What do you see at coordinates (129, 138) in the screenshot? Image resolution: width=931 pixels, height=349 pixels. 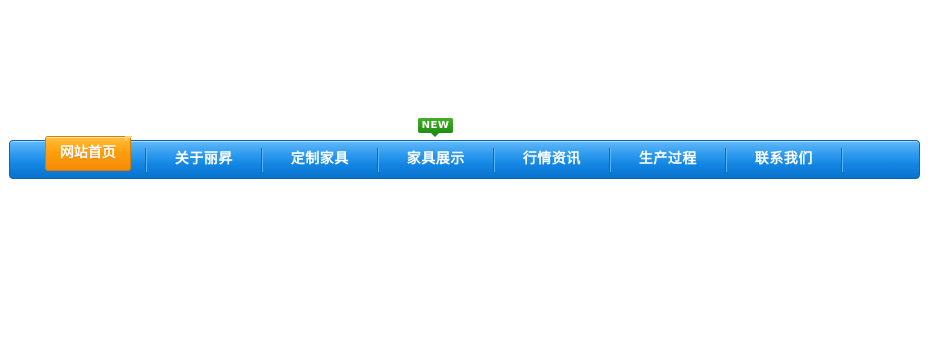 I see `home-tab-fold-corner` at bounding box center [129, 138].